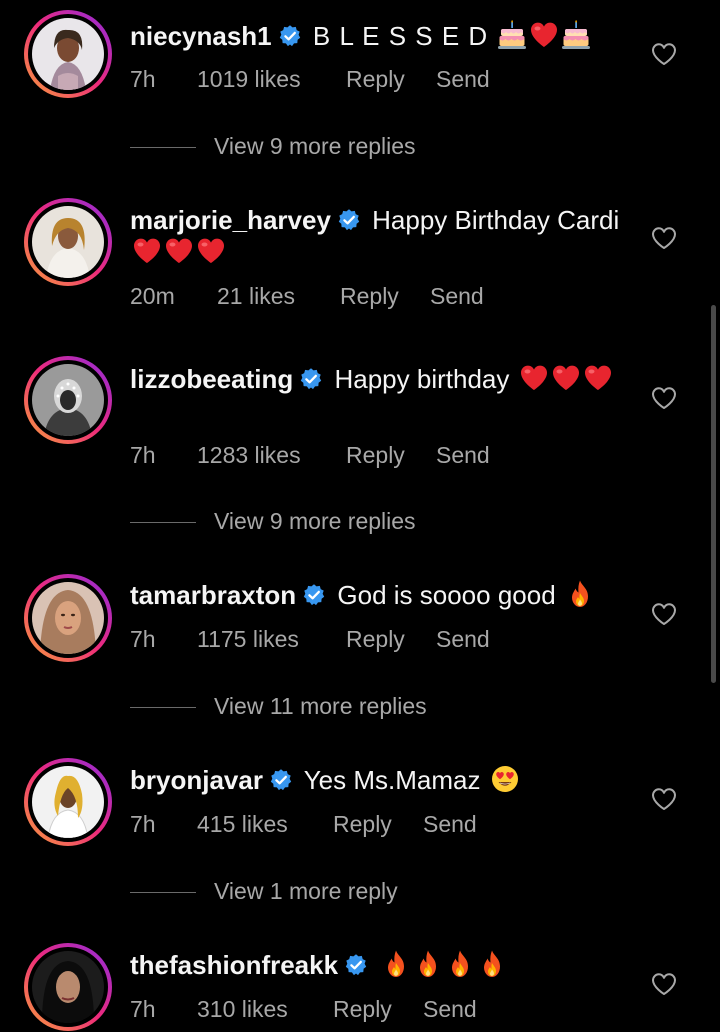 This screenshot has width=720, height=1032. What do you see at coordinates (320, 706) in the screenshot?
I see `view-replies-label: View 11 more replies` at bounding box center [320, 706].